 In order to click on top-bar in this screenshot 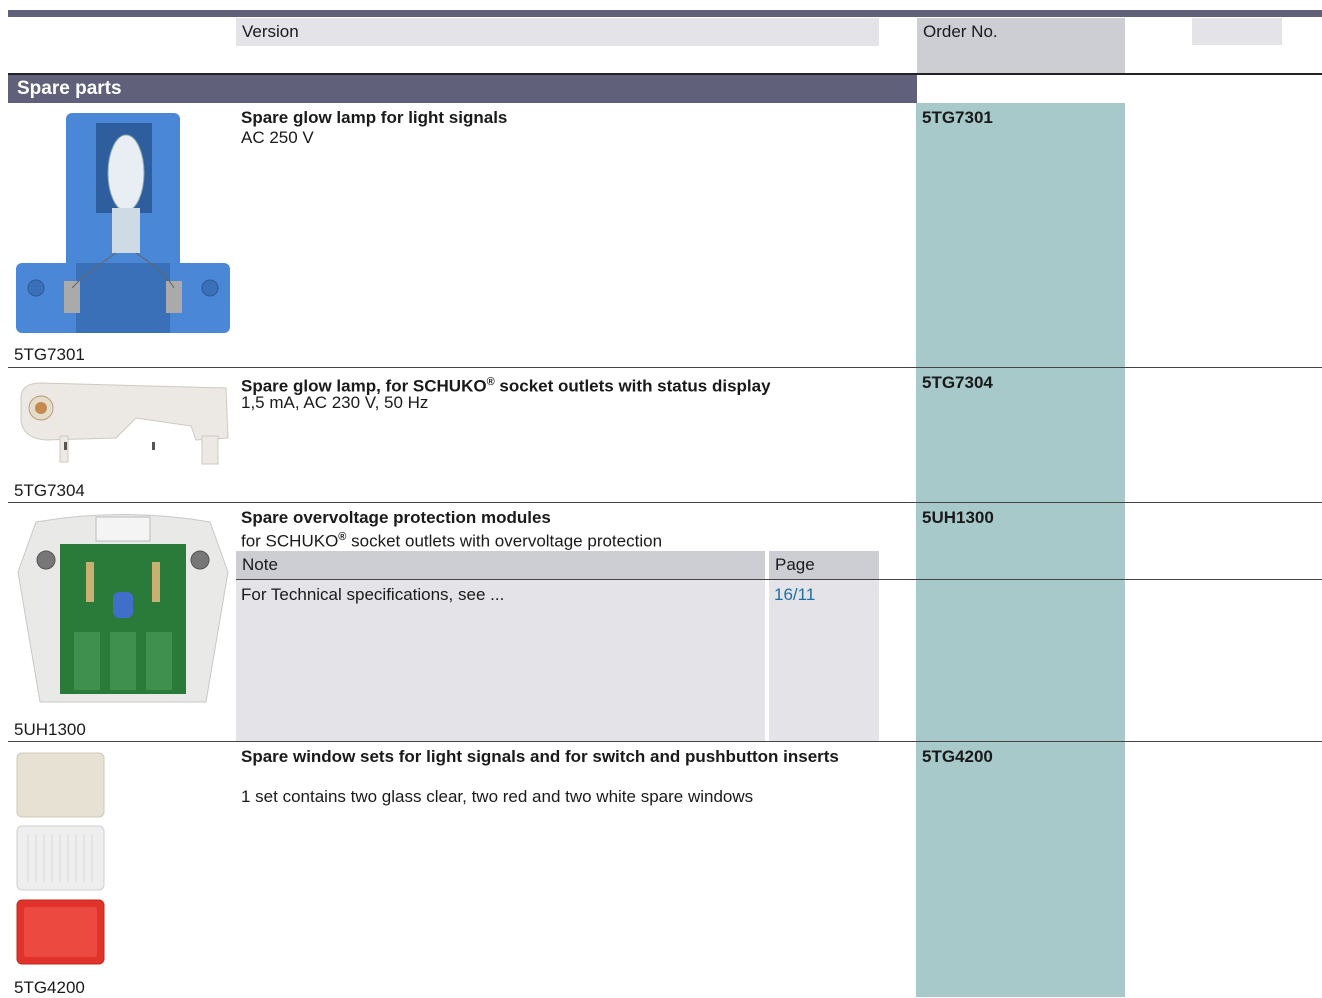, I will do `click(665, 13)`.